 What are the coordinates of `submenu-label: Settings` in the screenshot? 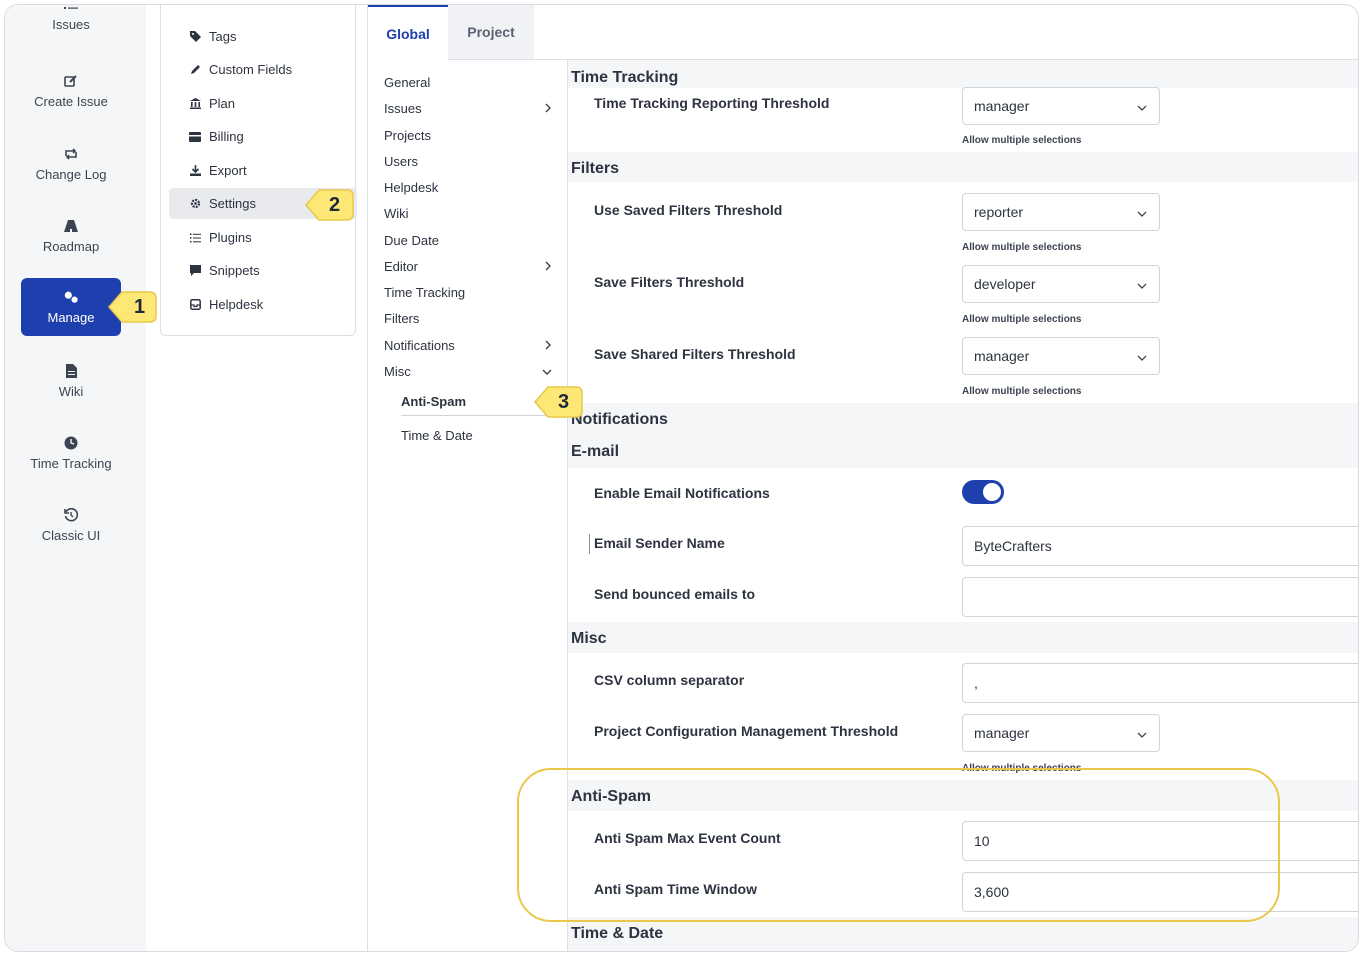 It's located at (232, 203).